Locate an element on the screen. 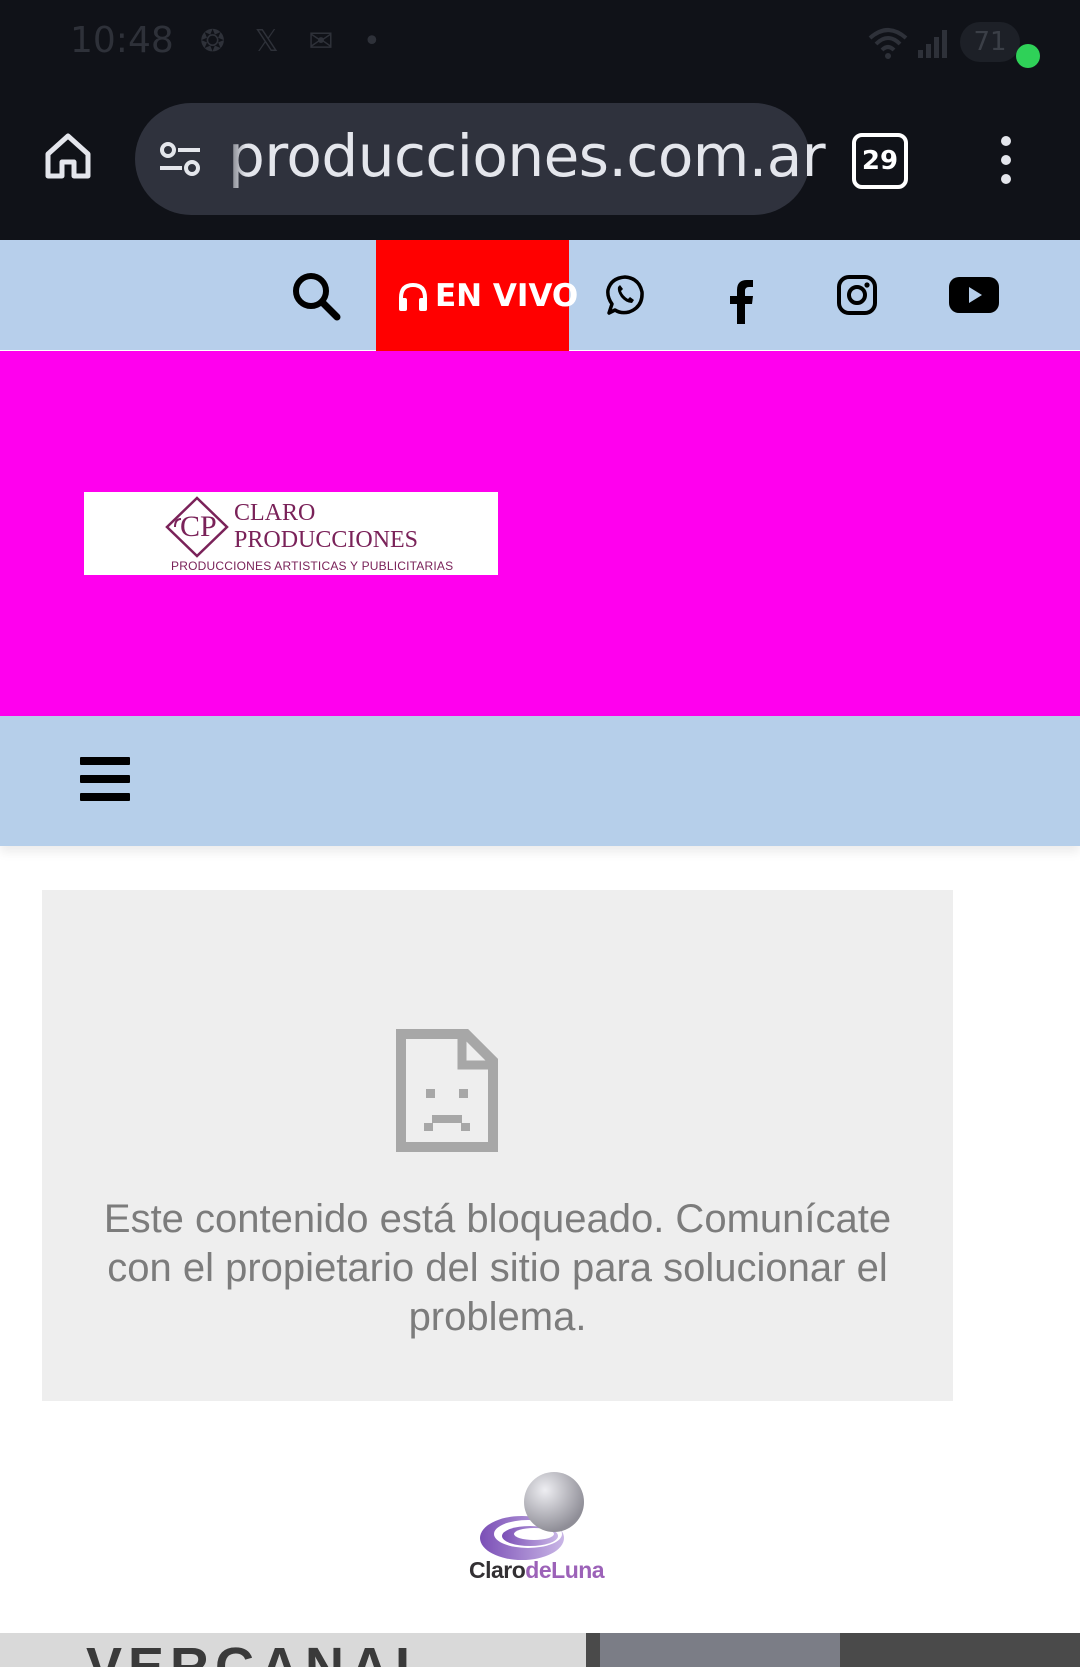 This screenshot has height=1667, width=1080. battery-indicator: 71 is located at coordinates (990, 42).